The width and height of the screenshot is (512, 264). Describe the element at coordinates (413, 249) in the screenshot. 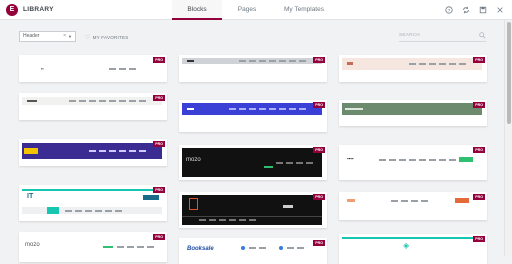

I see `template-card: ◈ PRO` at that location.